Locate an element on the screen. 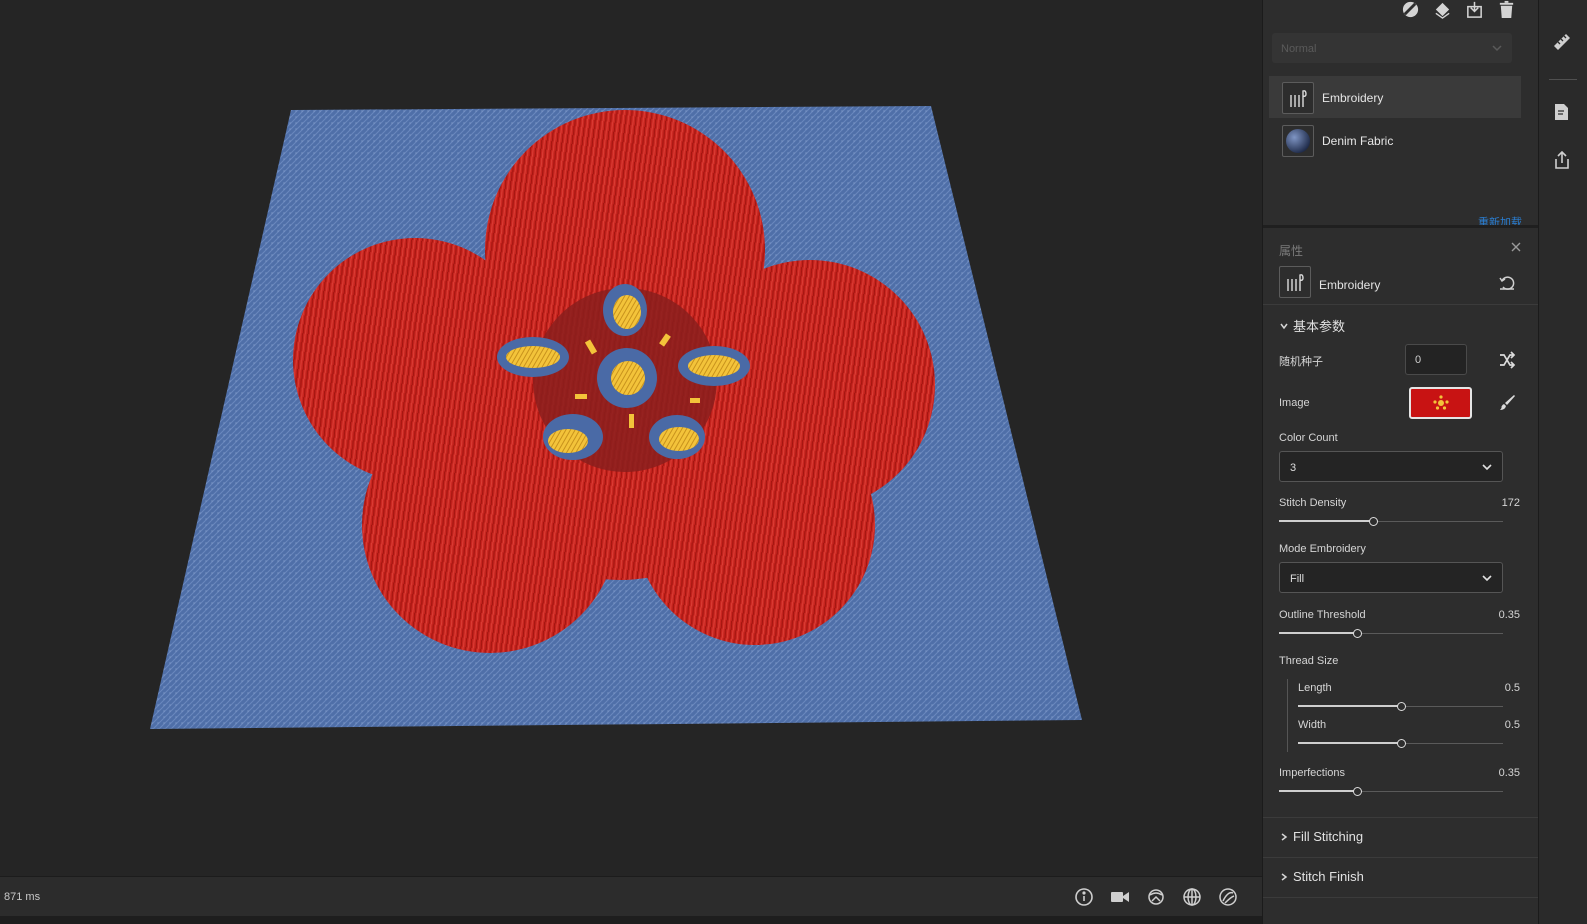 The image size is (1587, 924). flower-thumbnail is located at coordinates (1440, 402).